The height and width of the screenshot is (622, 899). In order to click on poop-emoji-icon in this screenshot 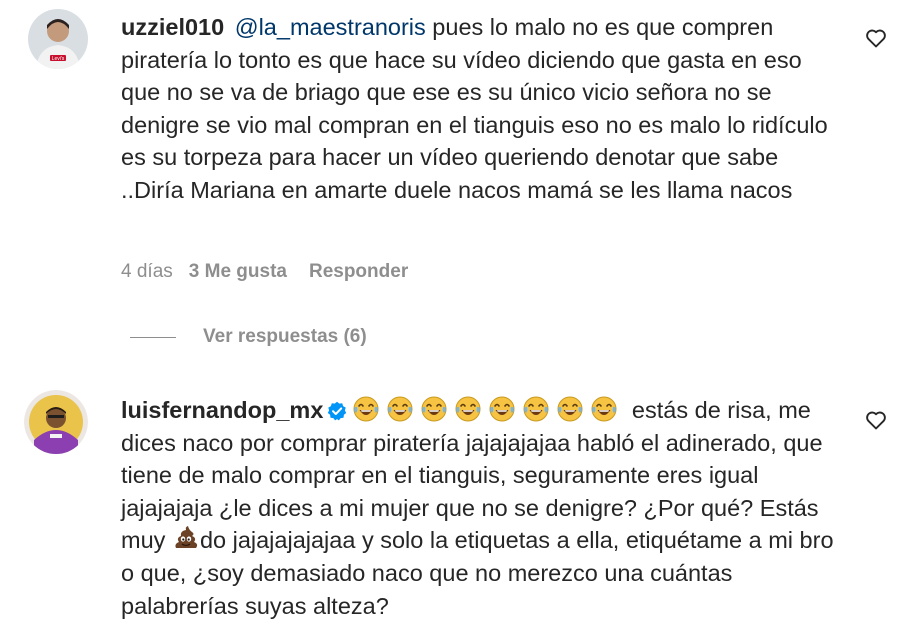, I will do `click(186, 537)`.